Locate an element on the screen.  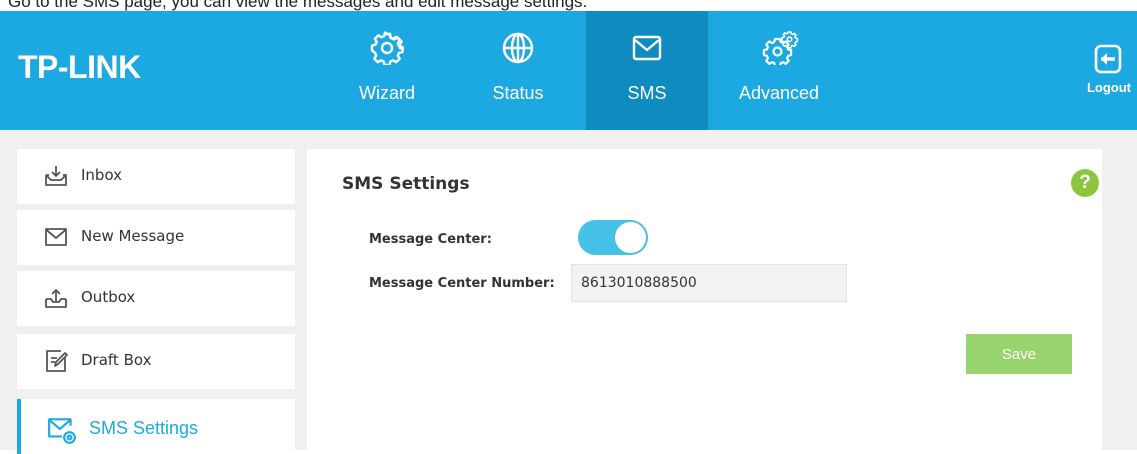
message-center-label: Message Center: is located at coordinates (430, 239).